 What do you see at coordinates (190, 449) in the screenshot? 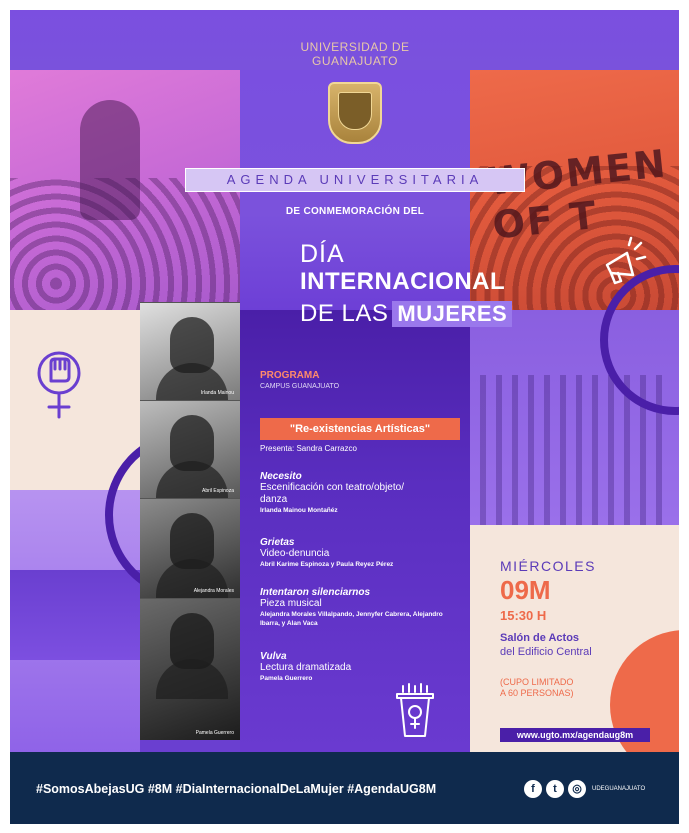
I see `artist-photo-2: Abril Espinoza` at bounding box center [190, 449].